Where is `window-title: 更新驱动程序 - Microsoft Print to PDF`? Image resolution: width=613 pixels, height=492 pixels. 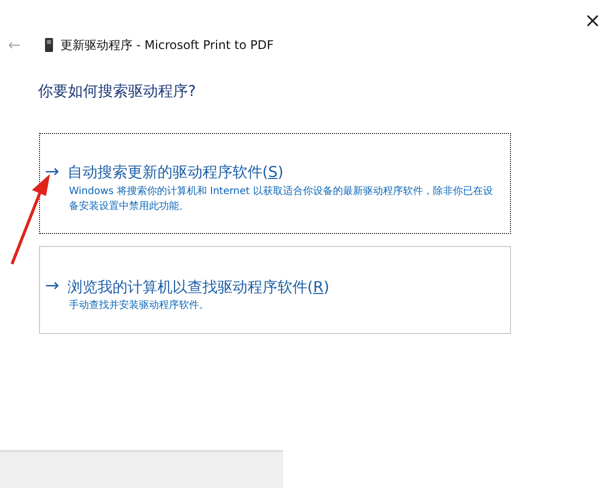 window-title: 更新驱动程序 - Microsoft Print to PDF is located at coordinates (167, 45).